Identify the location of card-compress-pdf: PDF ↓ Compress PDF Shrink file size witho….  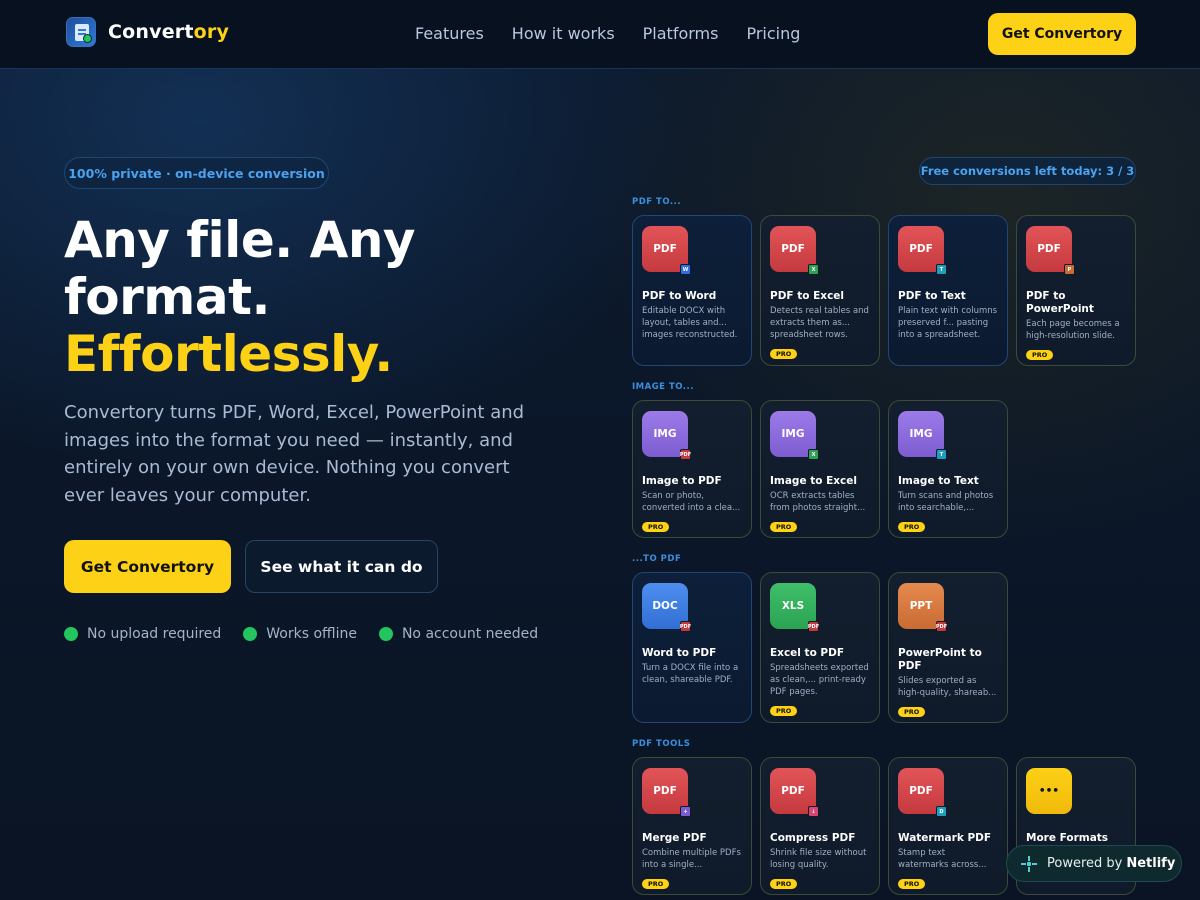
(820, 826).